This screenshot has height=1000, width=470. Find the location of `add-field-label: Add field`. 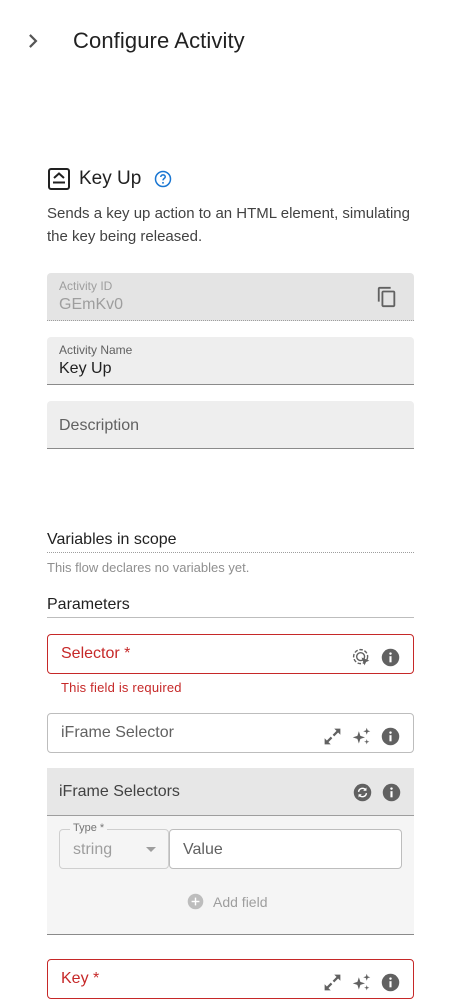

add-field-label: Add field is located at coordinates (240, 901).